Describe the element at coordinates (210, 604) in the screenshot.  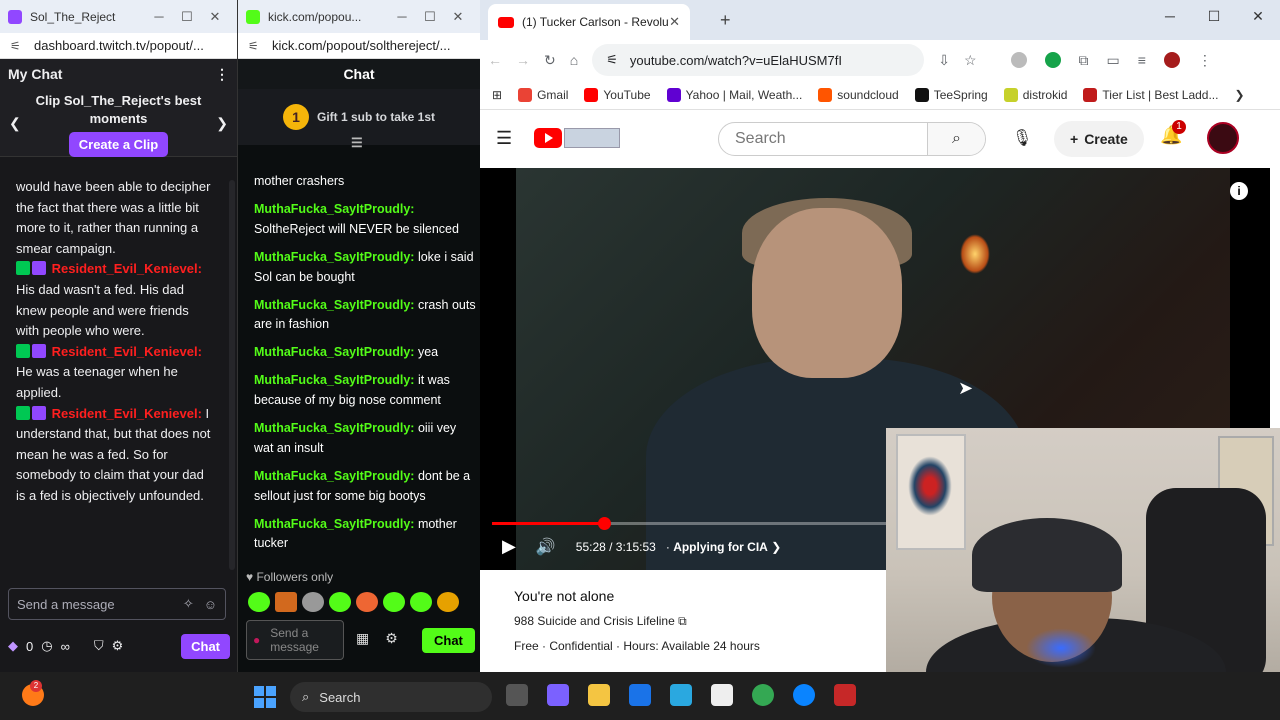
I see `emote-icon: ☺` at that location.